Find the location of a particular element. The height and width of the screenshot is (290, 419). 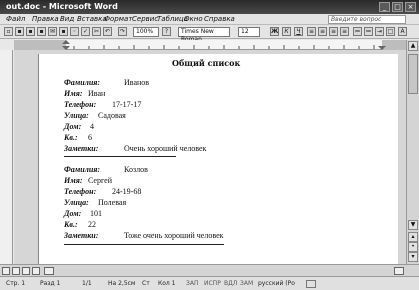

scroll-left-icon is located at coordinates (49, 271).